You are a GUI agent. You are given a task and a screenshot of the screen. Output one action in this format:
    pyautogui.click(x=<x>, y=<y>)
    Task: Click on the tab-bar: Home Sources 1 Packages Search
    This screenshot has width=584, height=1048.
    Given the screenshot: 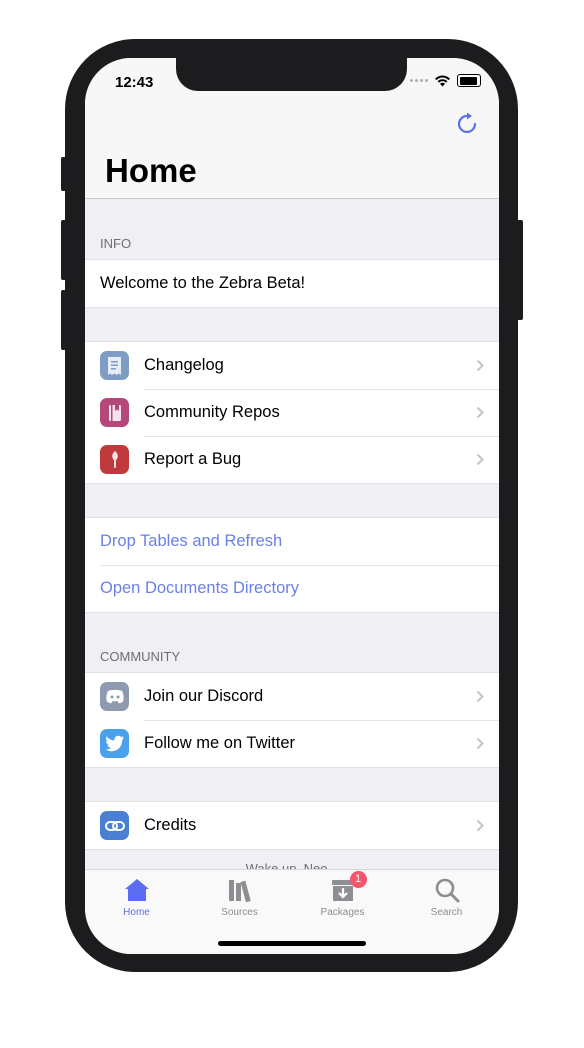 What is the action you would take?
    pyautogui.click(x=292, y=911)
    